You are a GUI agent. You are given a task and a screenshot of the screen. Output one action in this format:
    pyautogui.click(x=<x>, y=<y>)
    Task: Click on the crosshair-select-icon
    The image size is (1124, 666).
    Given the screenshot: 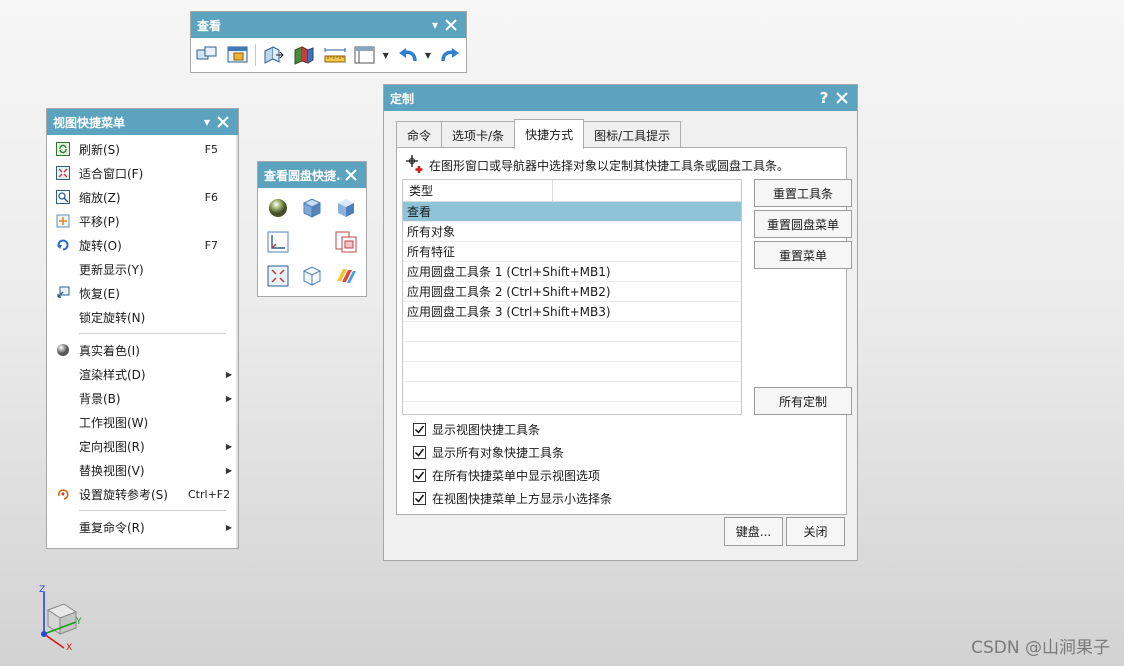 What is the action you would take?
    pyautogui.click(x=415, y=165)
    